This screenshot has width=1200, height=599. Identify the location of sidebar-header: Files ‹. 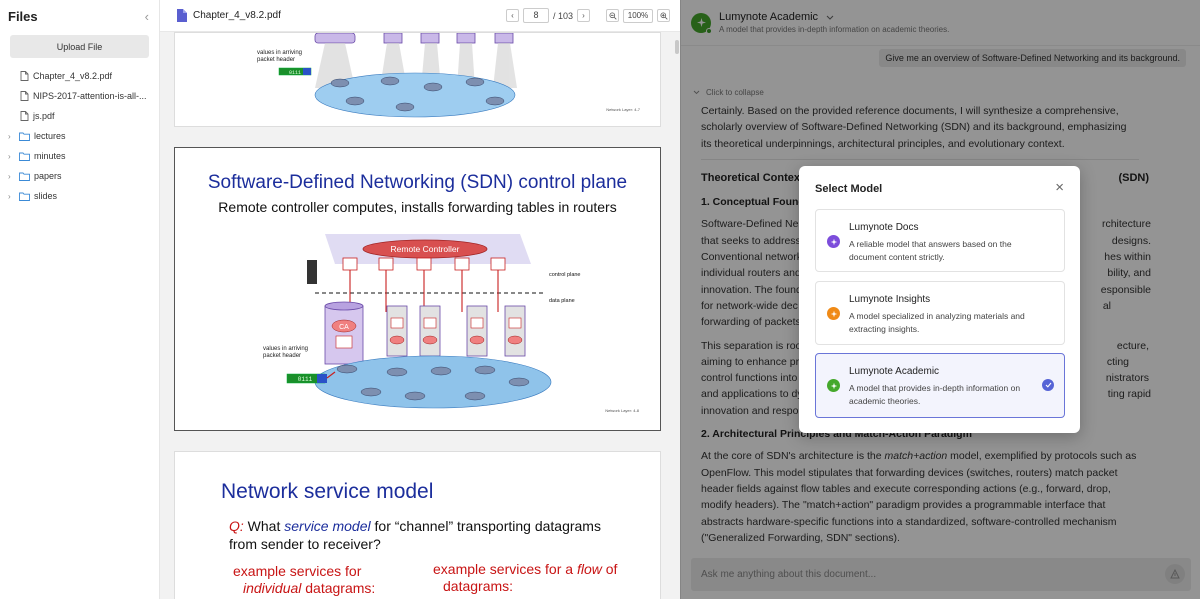
(79, 16).